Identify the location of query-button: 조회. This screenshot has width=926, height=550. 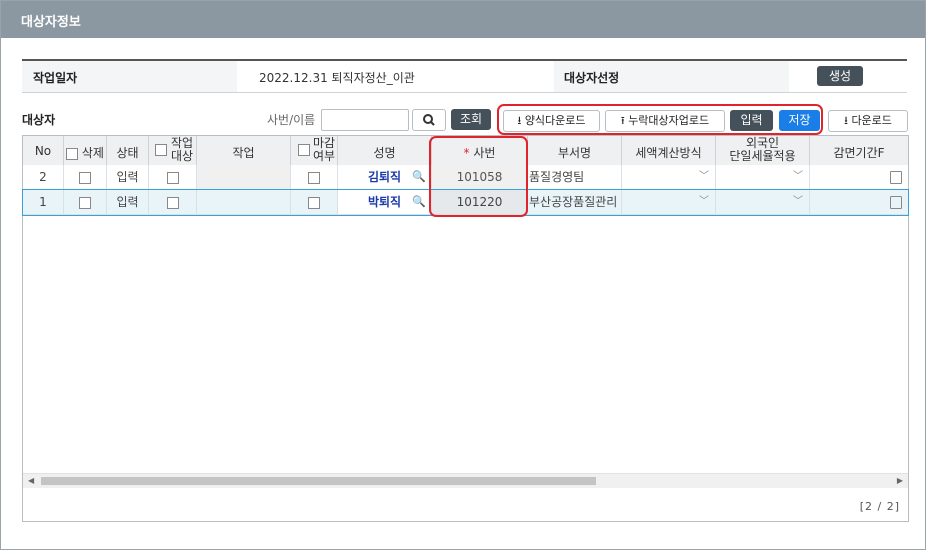
(471, 119).